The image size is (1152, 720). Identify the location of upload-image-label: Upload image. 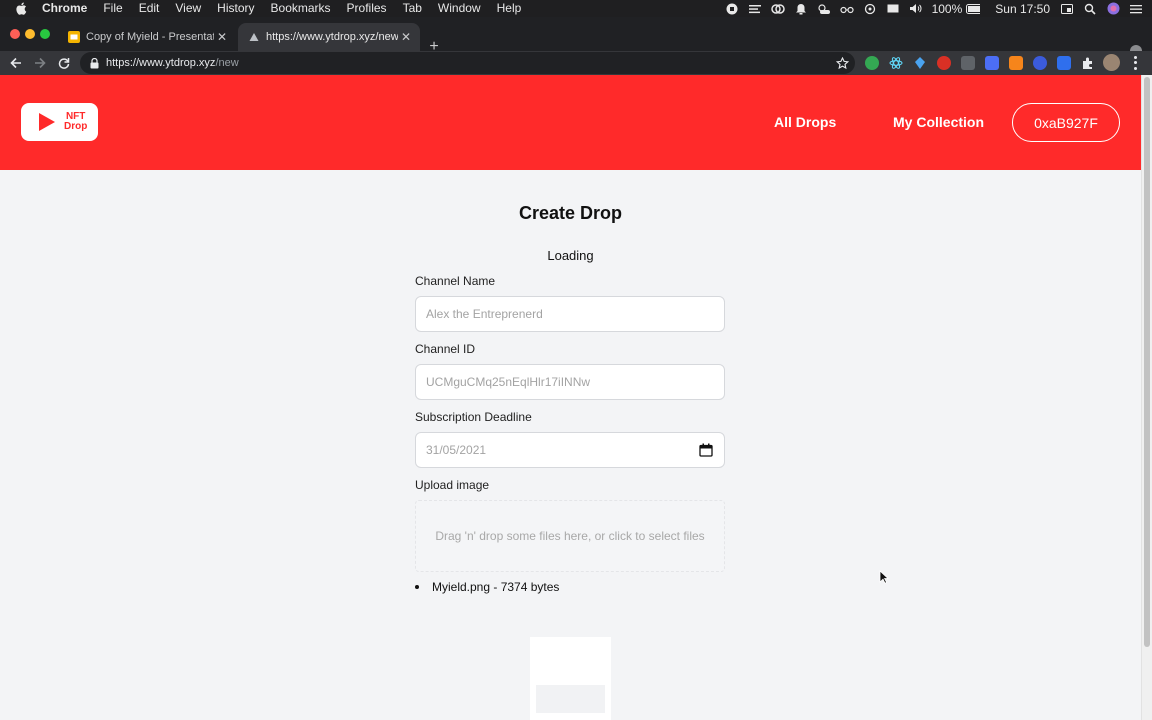
(452, 485).